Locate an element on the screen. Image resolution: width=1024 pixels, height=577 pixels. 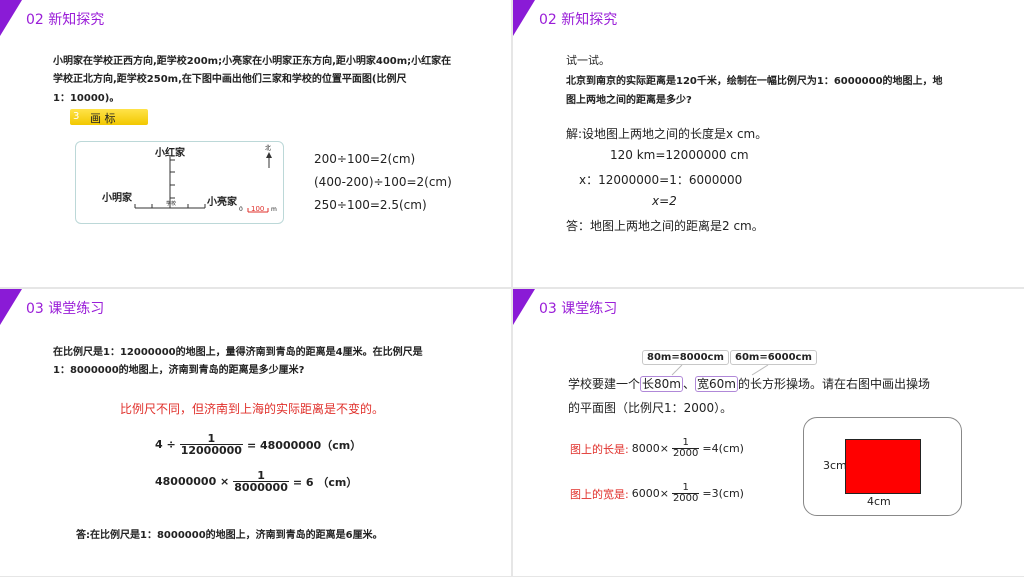
problem-line-2: 1：8000000的地图上，济南到青岛的距离是多少厘米? is located at coordinates (179, 370).